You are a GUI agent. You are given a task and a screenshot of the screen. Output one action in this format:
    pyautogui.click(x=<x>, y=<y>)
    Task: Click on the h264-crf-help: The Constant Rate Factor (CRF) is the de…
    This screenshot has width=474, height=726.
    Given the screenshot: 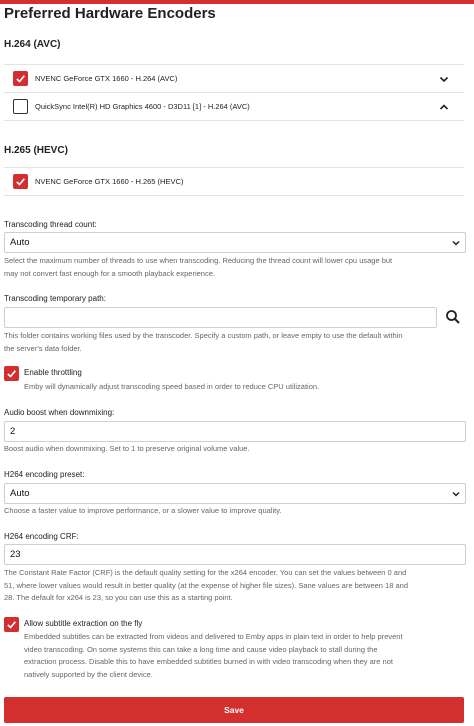 What is the action you would take?
    pyautogui.click(x=206, y=585)
    